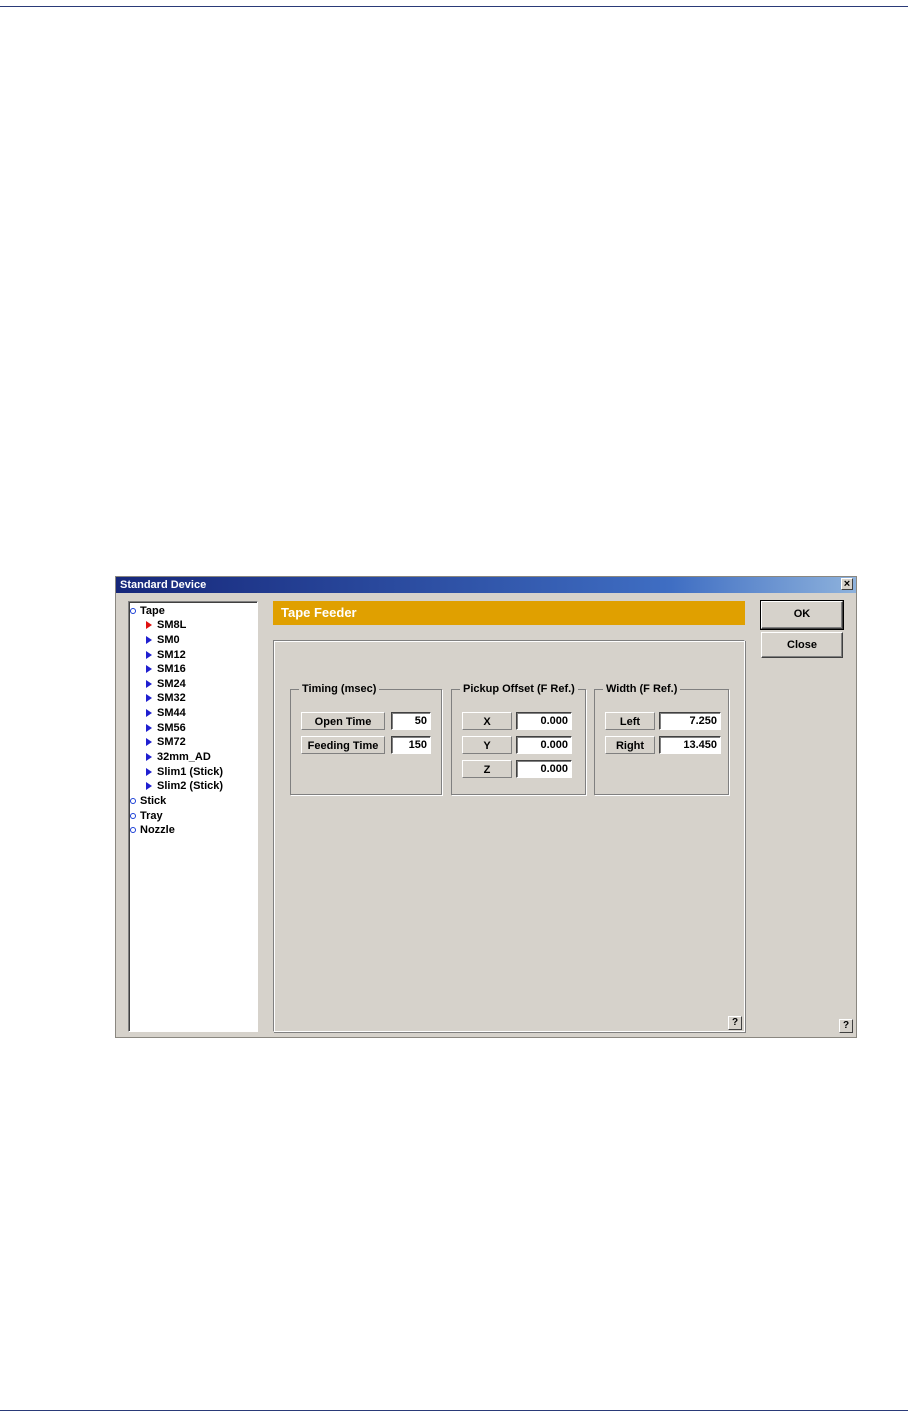 The image size is (908, 1421). Describe the element at coordinates (487, 745) in the screenshot. I see `y-label: Y` at that location.